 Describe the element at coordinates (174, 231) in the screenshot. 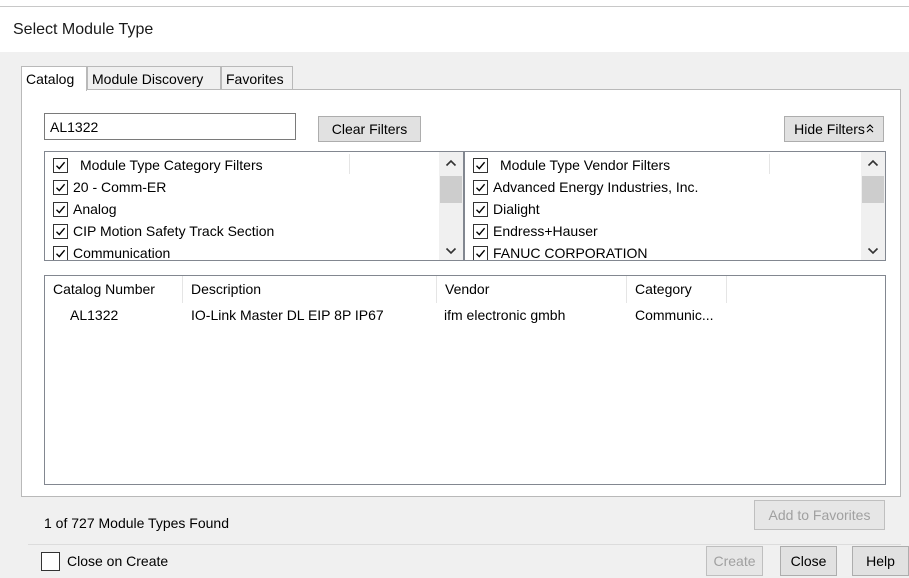

I see `category-filter-label: CIP Motion Safety Track Section` at that location.